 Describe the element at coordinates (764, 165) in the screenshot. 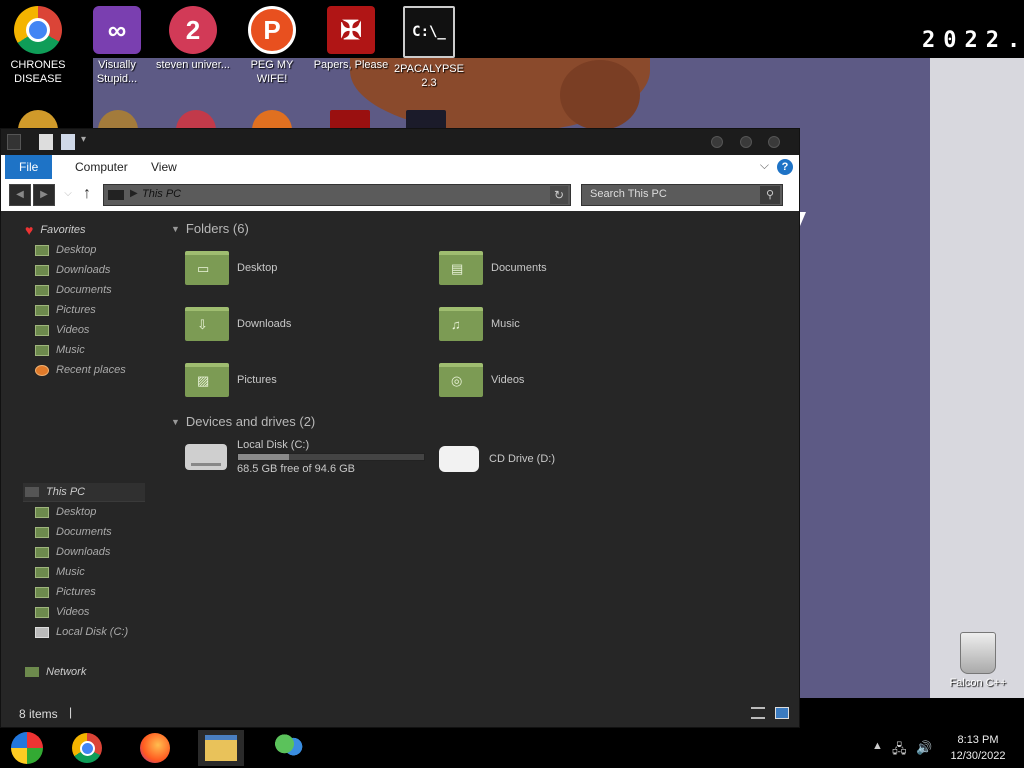

I see `expand-ribbon-chevron-icon: ⌵` at that location.